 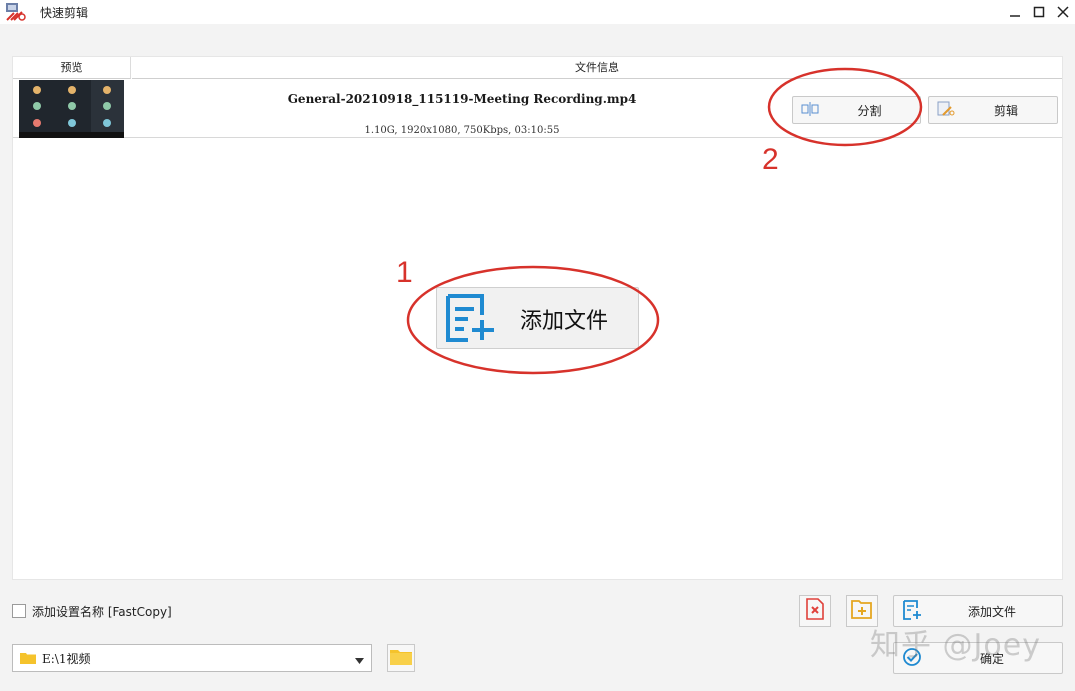 I want to click on folder-icon, so click(x=28, y=658).